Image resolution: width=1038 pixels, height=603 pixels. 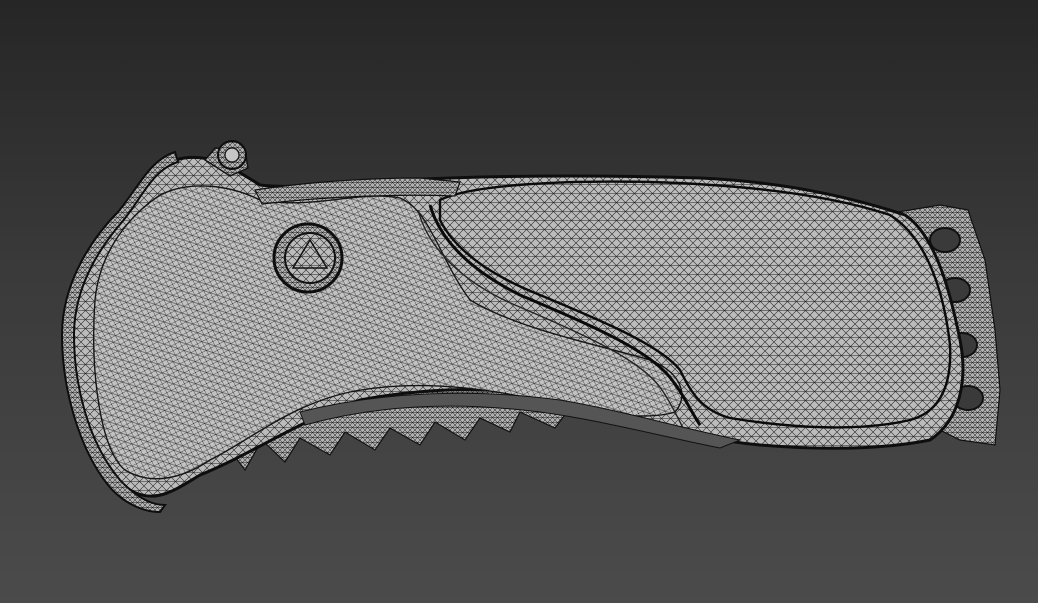 I want to click on pivot-screw, so click(x=308, y=258).